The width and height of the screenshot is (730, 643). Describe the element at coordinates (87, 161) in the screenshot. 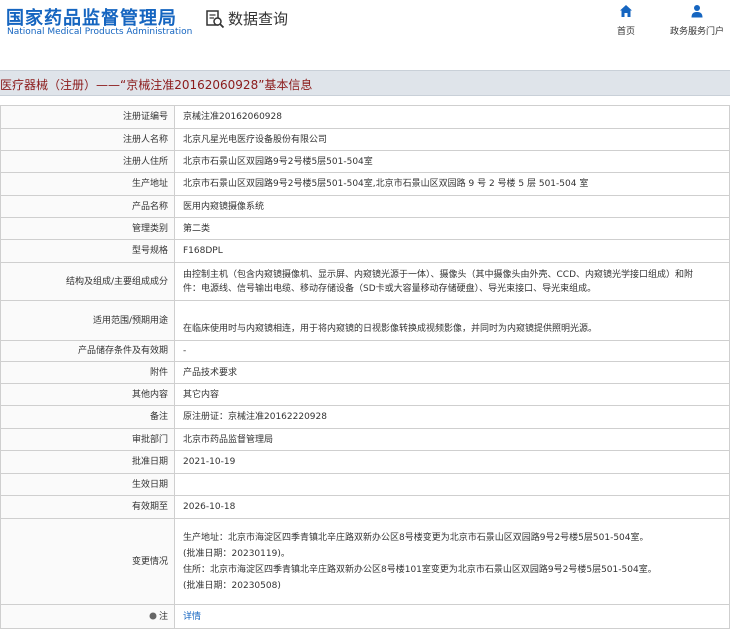

I see `field-label: 注册人住所` at that location.